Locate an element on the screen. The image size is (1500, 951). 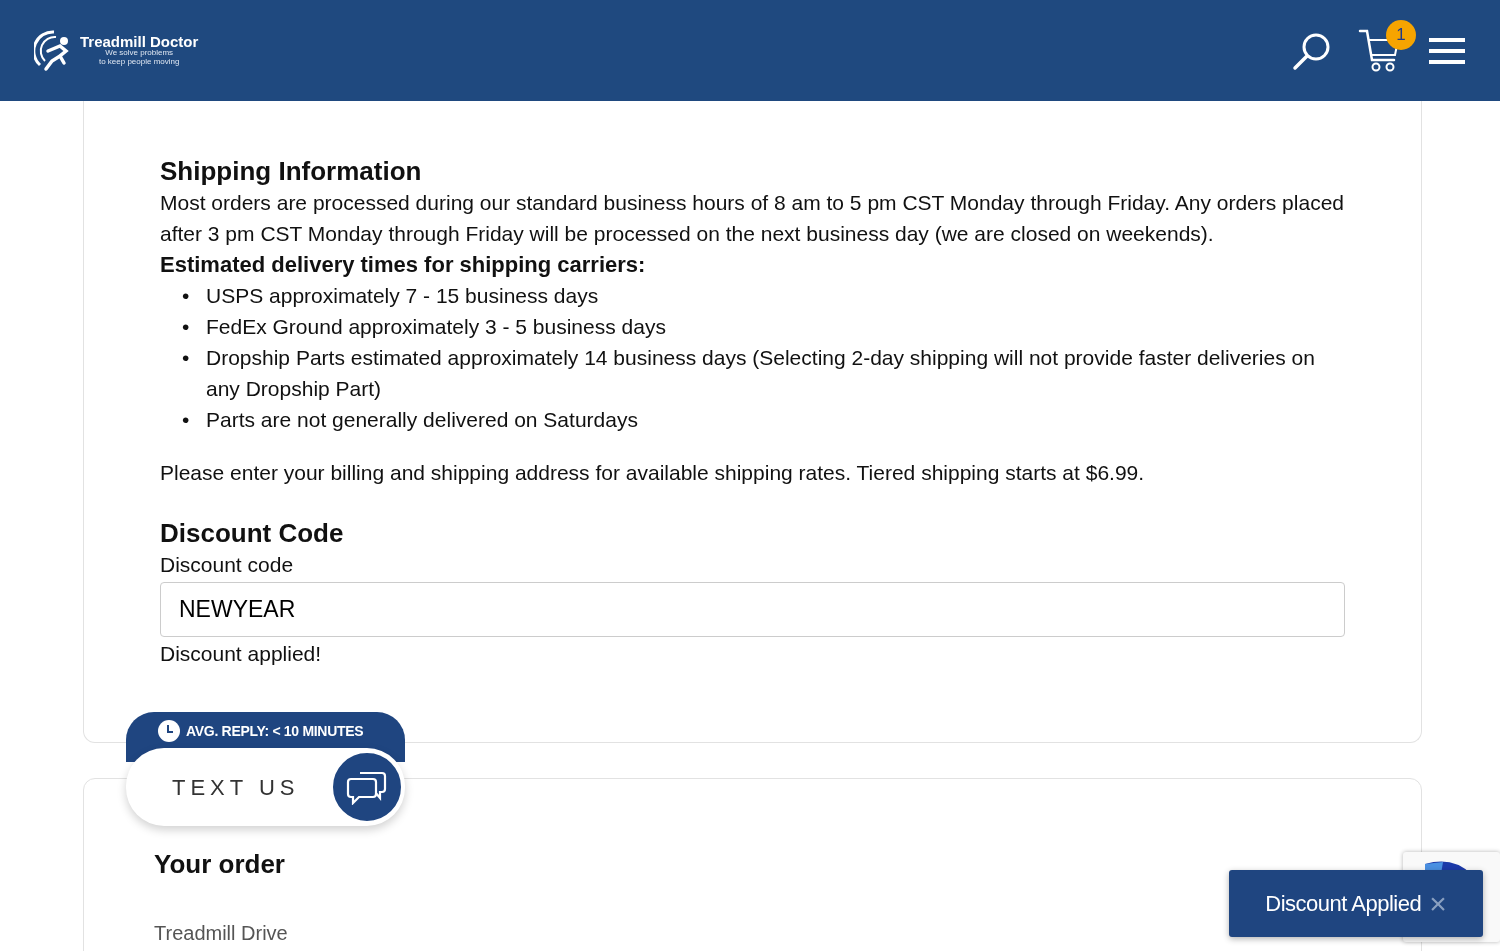
reply-time-text: AVG. REPLY: < 10 MINUTES is located at coordinates (275, 731).